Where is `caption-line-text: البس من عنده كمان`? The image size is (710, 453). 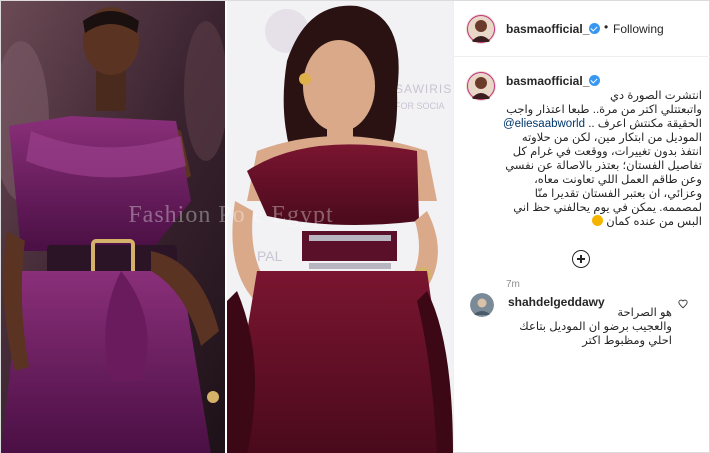 caption-line-text: البس من عنده كمان is located at coordinates (654, 222).